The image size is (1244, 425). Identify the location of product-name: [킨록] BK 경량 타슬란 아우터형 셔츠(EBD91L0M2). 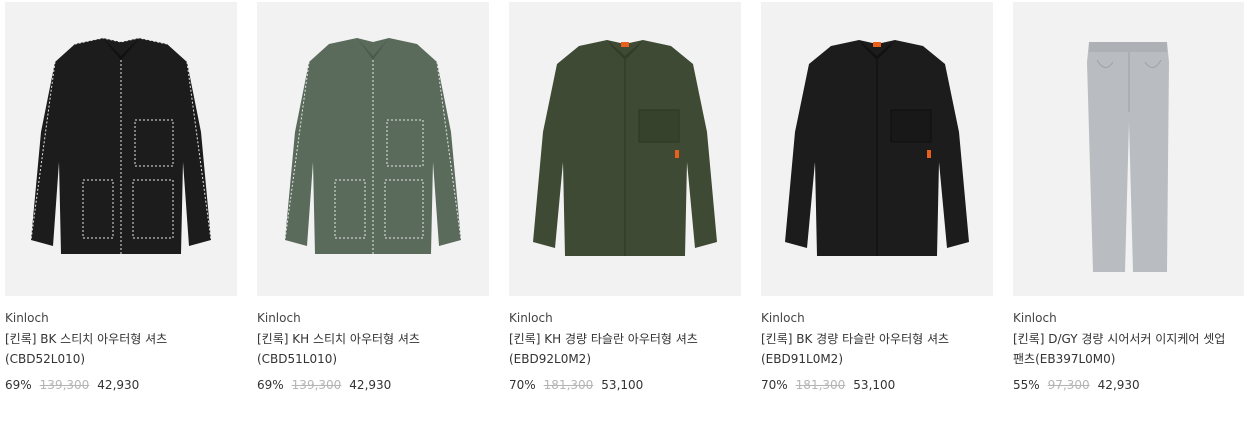
(877, 349).